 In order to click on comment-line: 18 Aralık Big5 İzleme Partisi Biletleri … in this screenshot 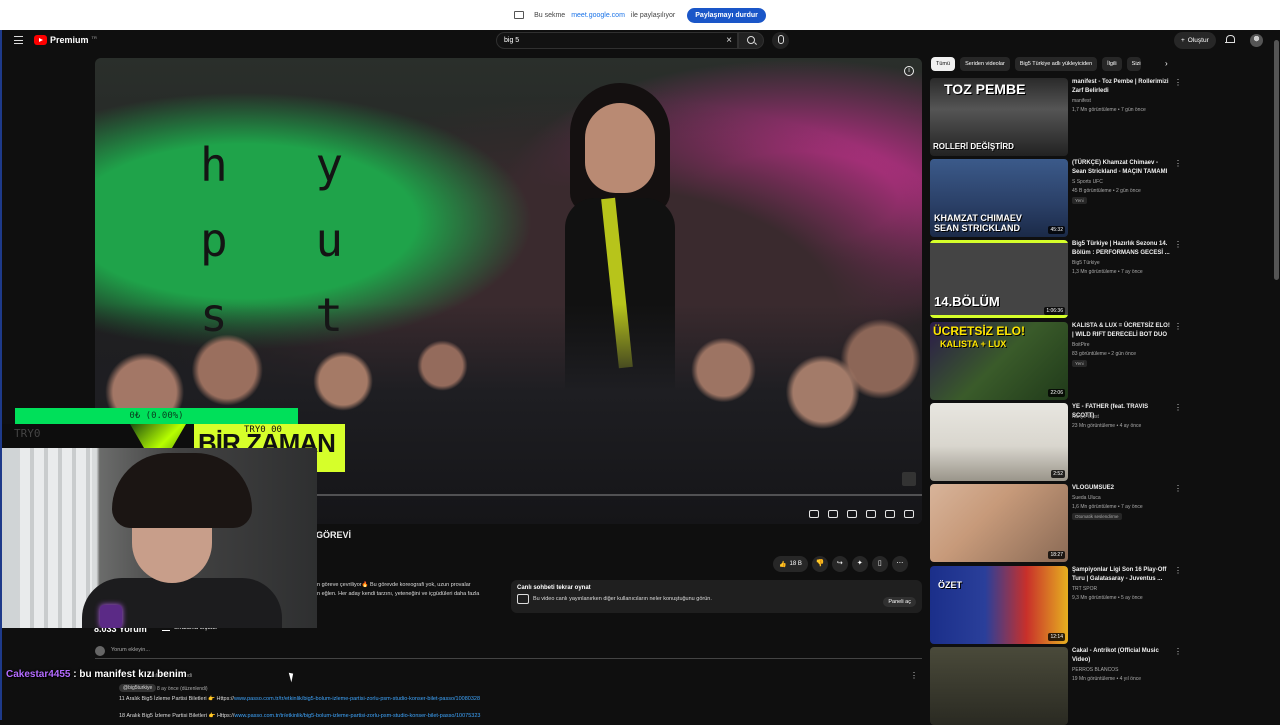, I will do `click(299, 716)`.